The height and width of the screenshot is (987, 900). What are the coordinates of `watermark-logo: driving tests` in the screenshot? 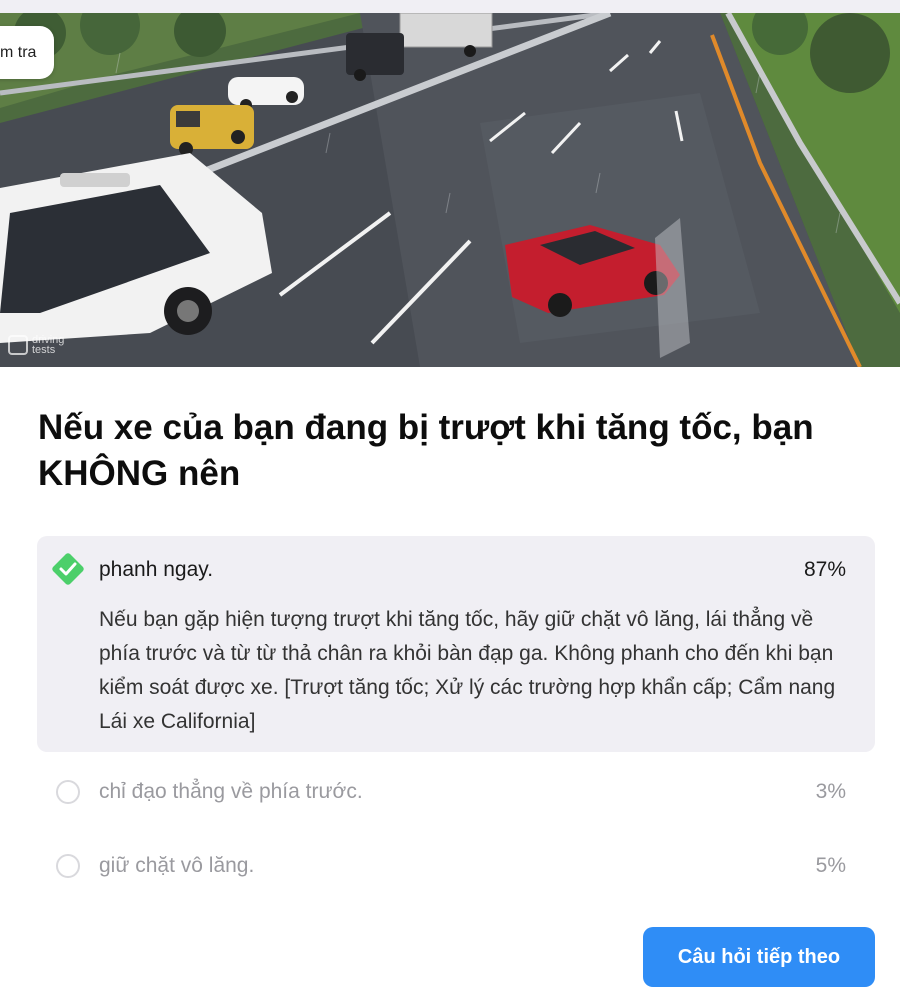 It's located at (36, 345).